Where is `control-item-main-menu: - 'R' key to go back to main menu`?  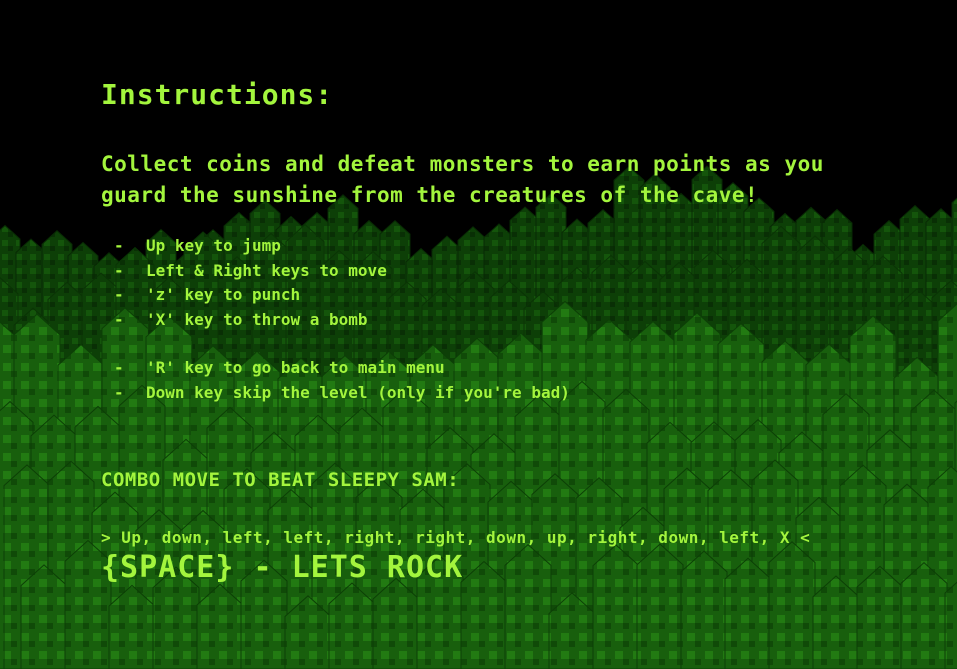
control-item-main-menu: - 'R' key to go back to main menu is located at coordinates (279, 367).